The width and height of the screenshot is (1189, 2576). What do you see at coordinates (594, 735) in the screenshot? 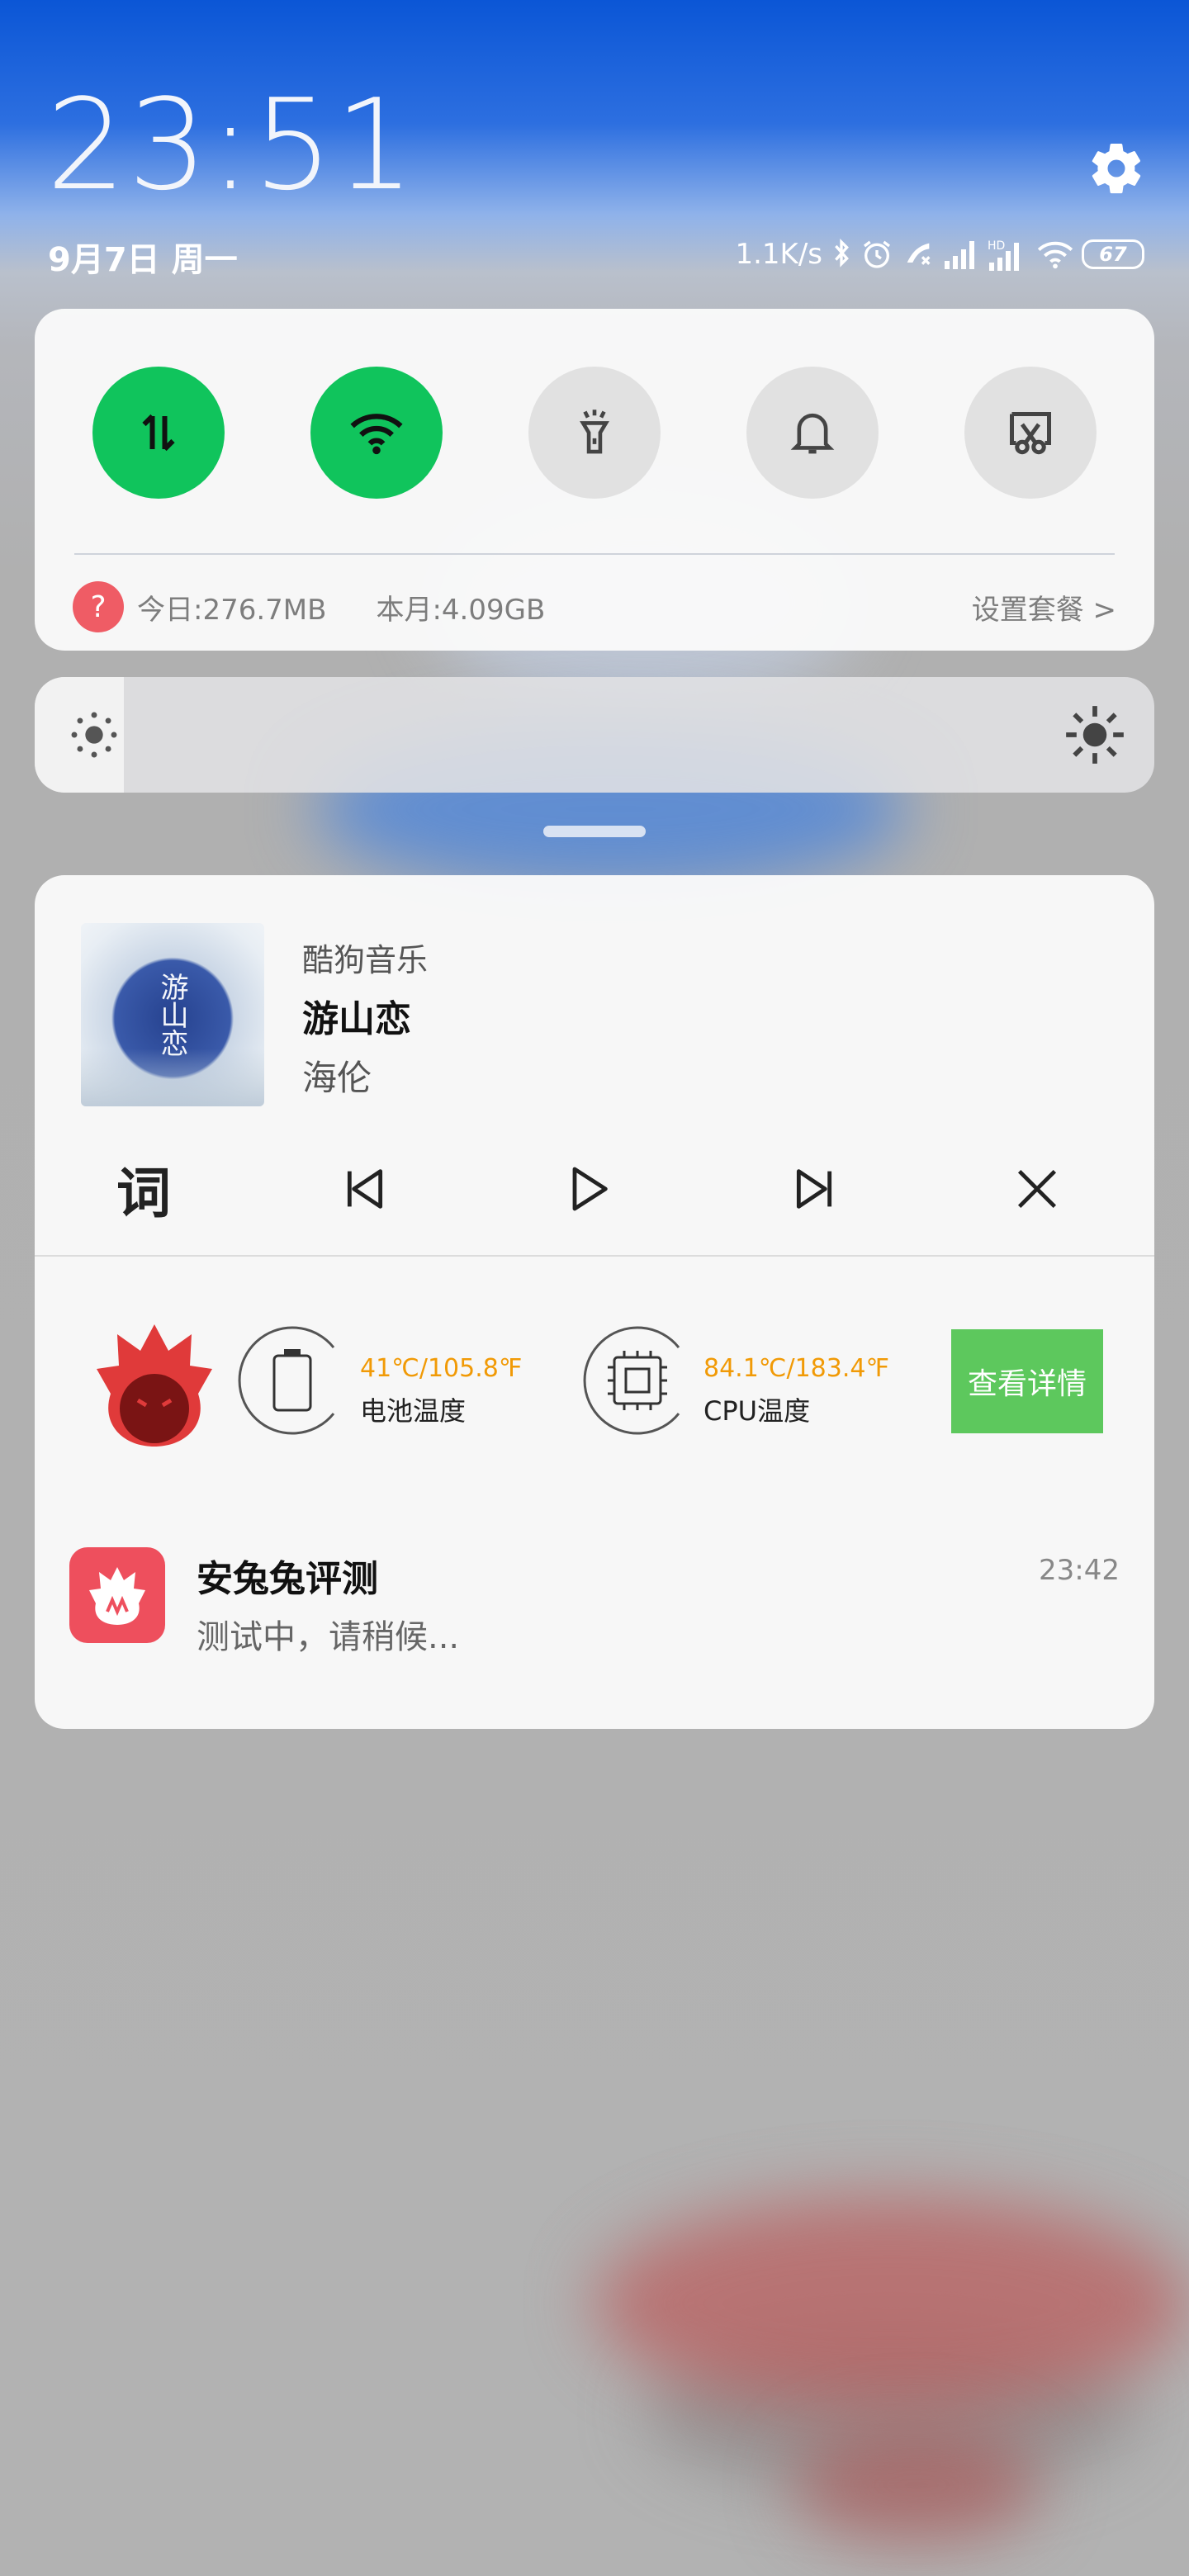
I see `brightness-slider` at bounding box center [594, 735].